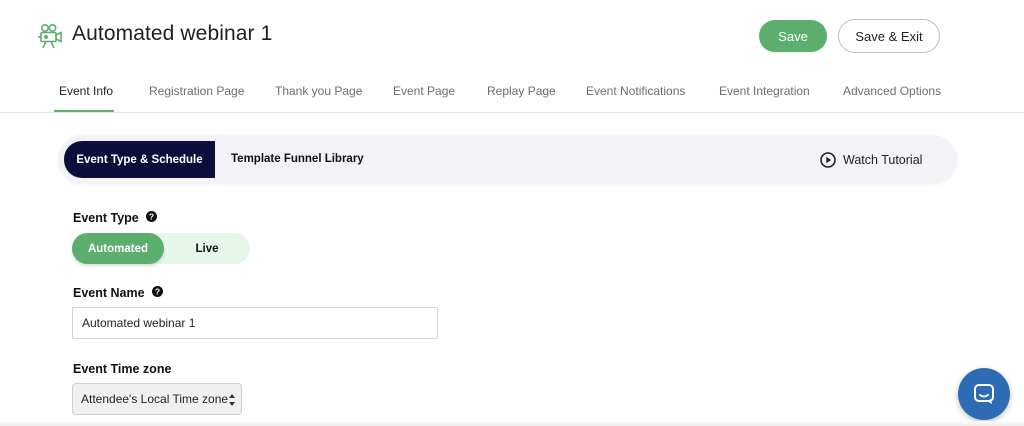  Describe the element at coordinates (109, 293) in the screenshot. I see `event-name-label-text: Event Name` at that location.